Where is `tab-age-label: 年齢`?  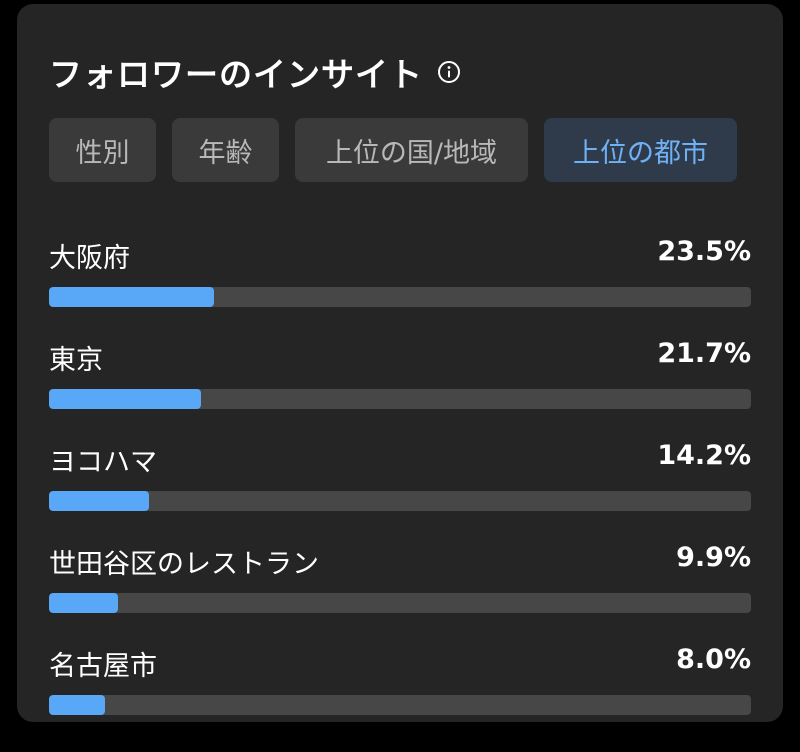 tab-age-label: 年齢 is located at coordinates (225, 153).